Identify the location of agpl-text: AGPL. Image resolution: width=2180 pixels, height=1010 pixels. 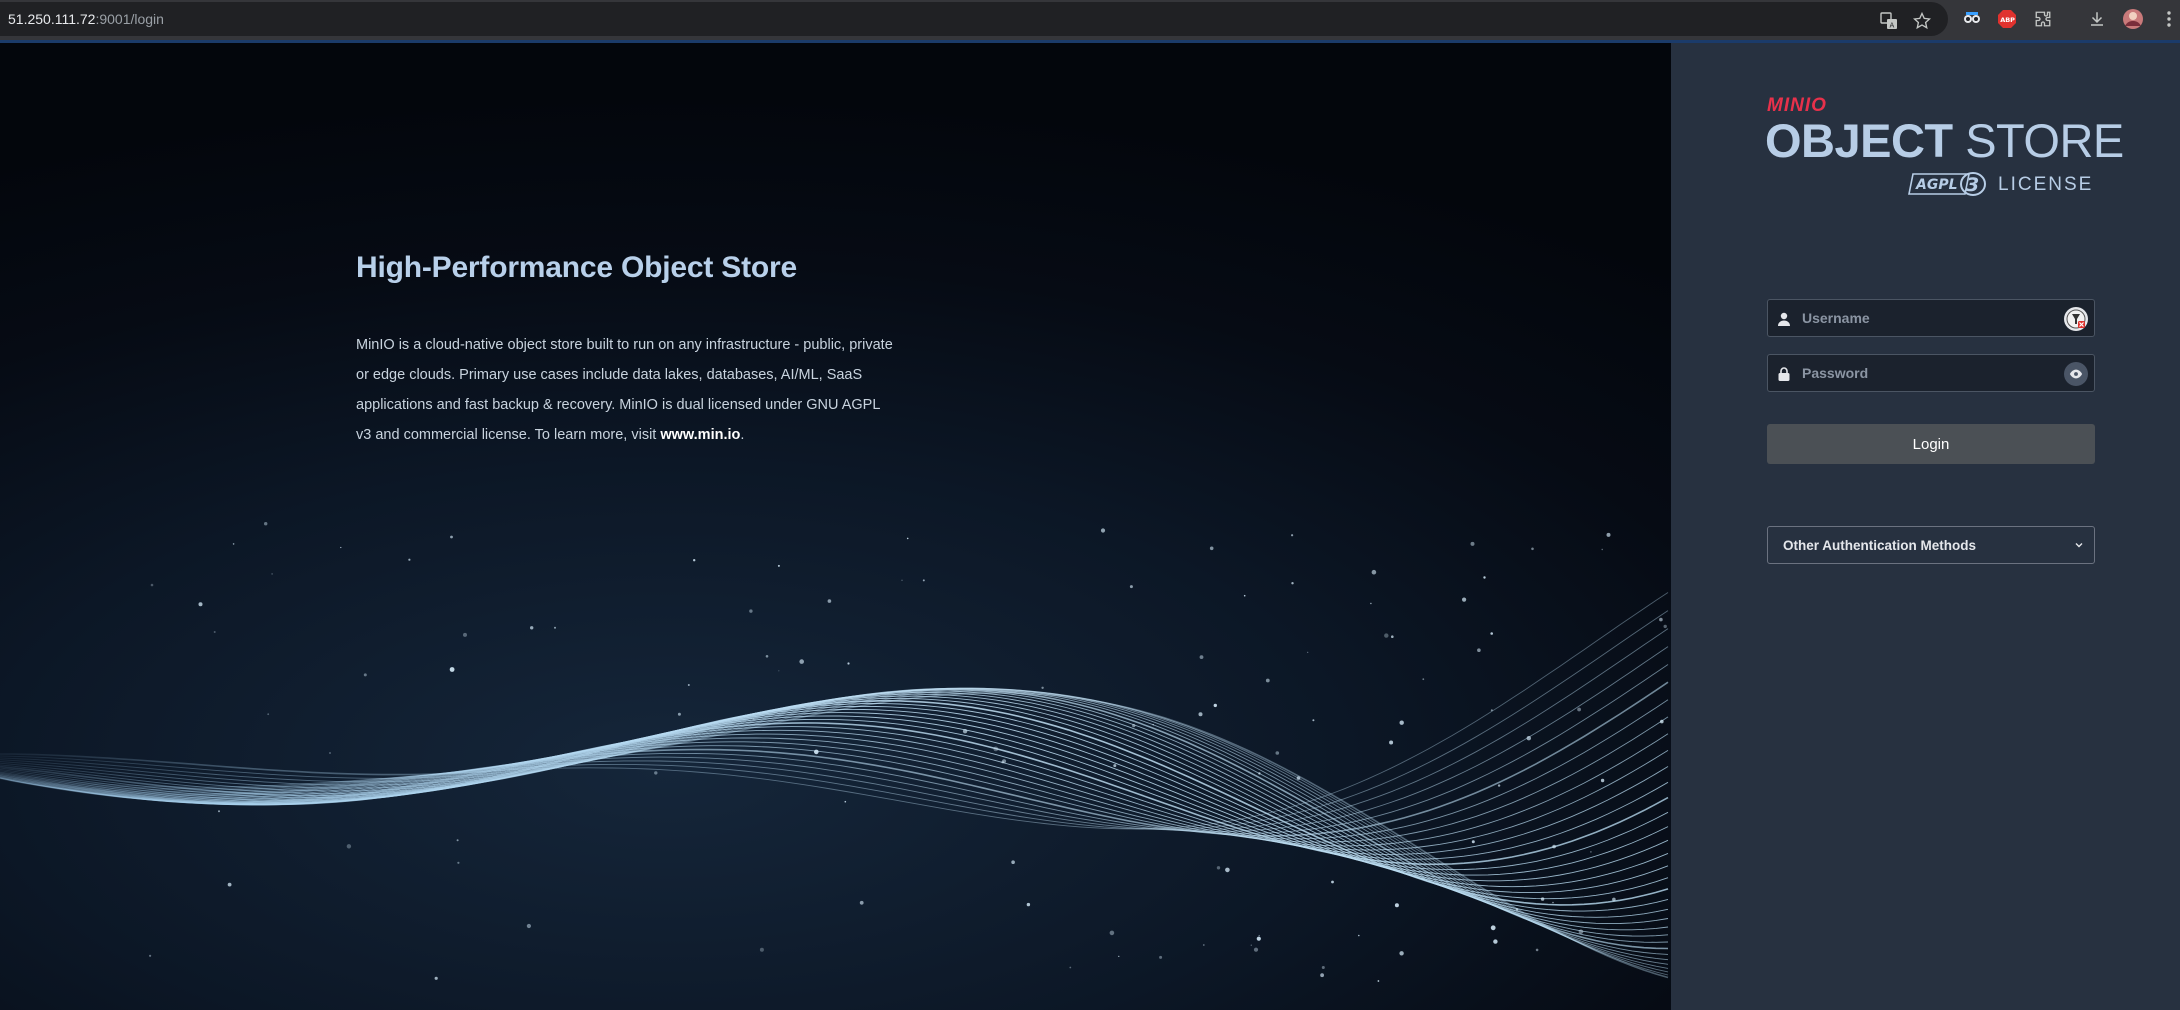
(1936, 185).